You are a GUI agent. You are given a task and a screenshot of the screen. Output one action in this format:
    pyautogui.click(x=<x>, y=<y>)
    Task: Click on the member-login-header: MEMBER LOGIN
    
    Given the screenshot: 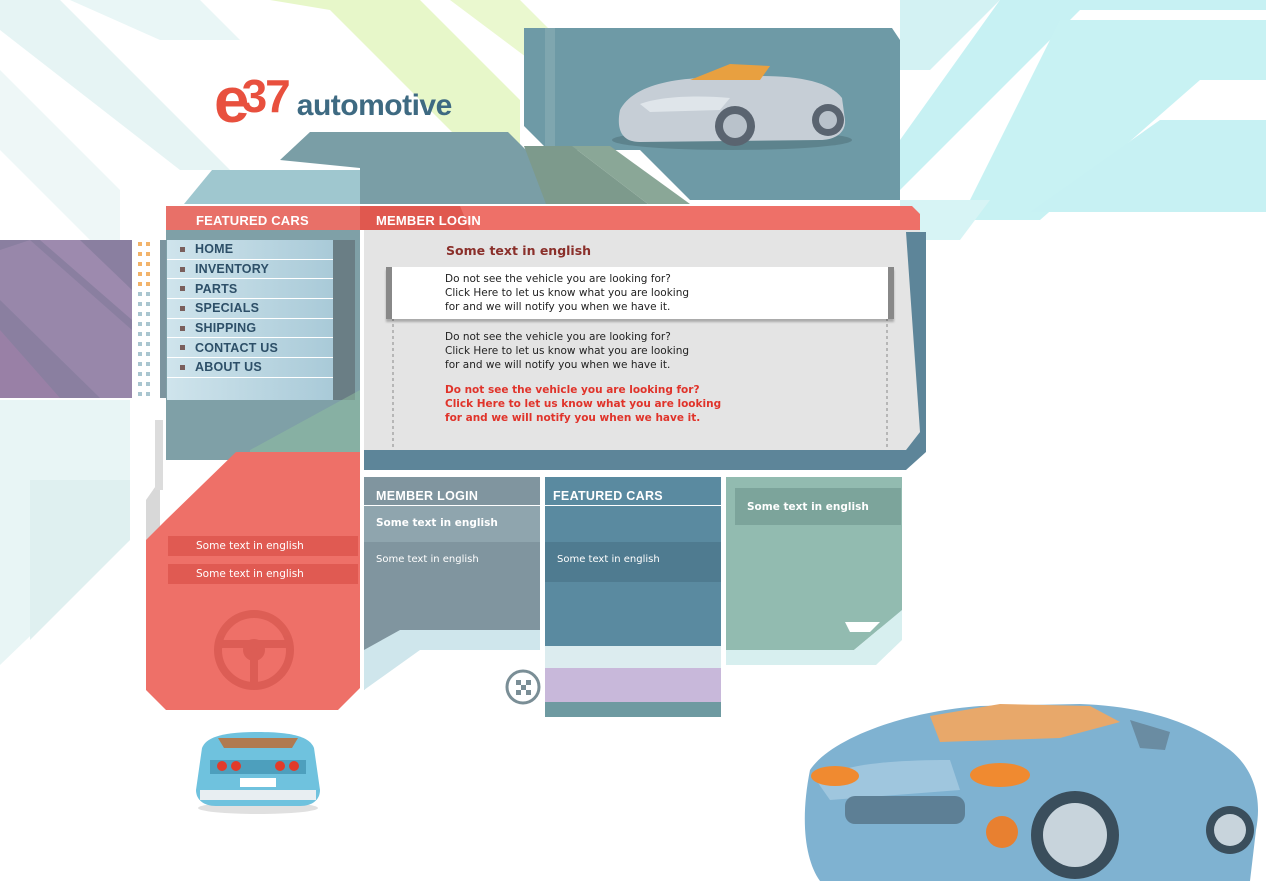 What is the action you would take?
    pyautogui.click(x=428, y=220)
    